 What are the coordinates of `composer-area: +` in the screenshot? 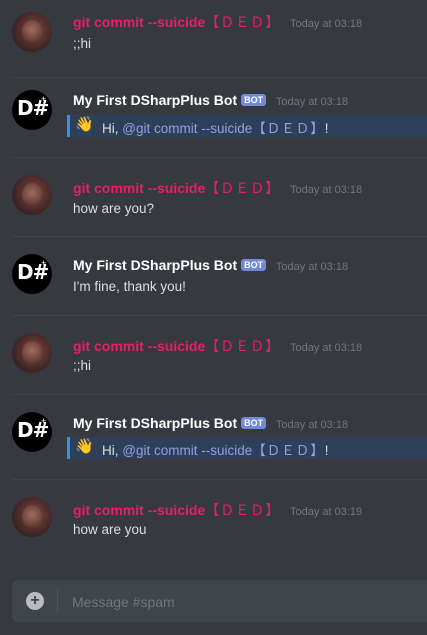 It's located at (213, 603).